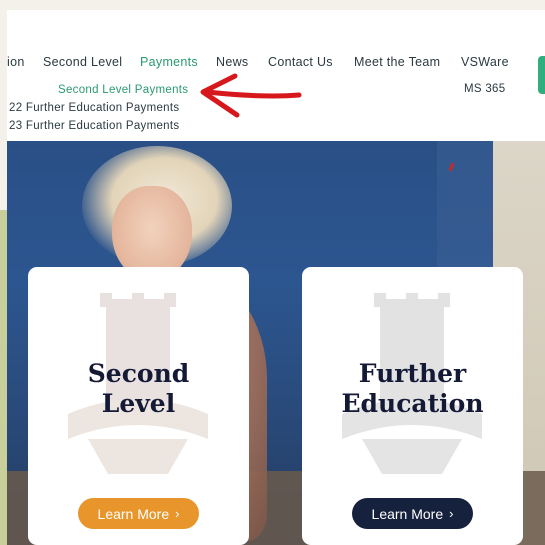 The image size is (545, 545). What do you see at coordinates (232, 62) in the screenshot?
I see `nav-item-news: News` at bounding box center [232, 62].